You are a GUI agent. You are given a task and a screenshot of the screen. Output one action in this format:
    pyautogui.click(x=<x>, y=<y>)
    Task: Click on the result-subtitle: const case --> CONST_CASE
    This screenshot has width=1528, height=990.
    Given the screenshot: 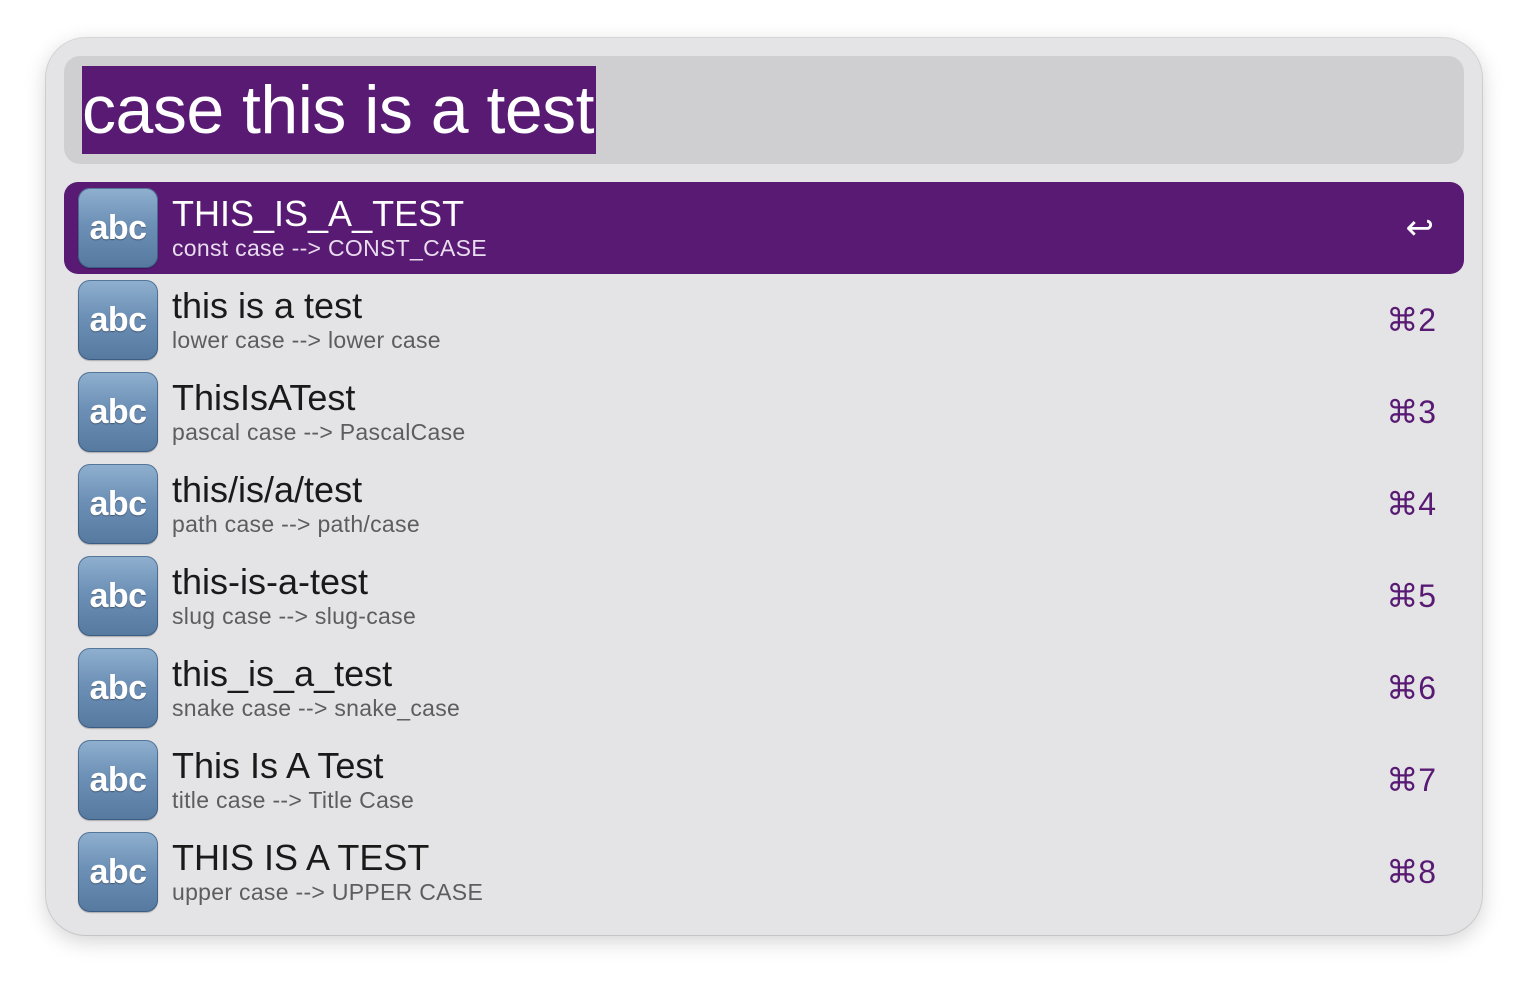 What is the action you would take?
    pyautogui.click(x=329, y=248)
    